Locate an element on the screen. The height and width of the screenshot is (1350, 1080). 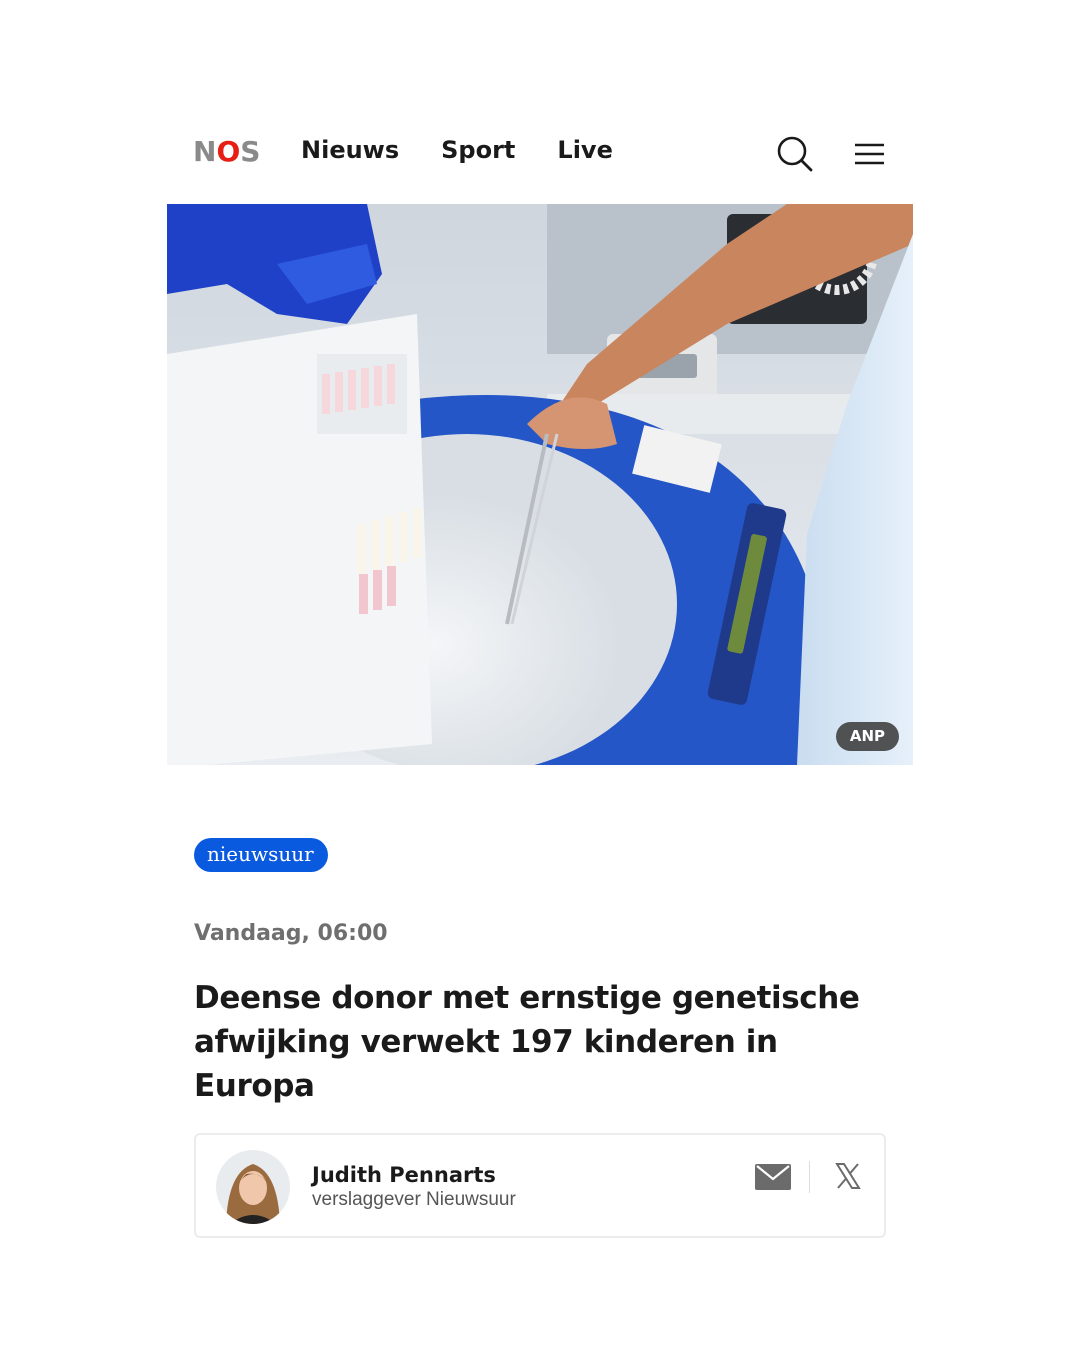
author-role: verslaggever Nieuwsuur is located at coordinates (414, 1199).